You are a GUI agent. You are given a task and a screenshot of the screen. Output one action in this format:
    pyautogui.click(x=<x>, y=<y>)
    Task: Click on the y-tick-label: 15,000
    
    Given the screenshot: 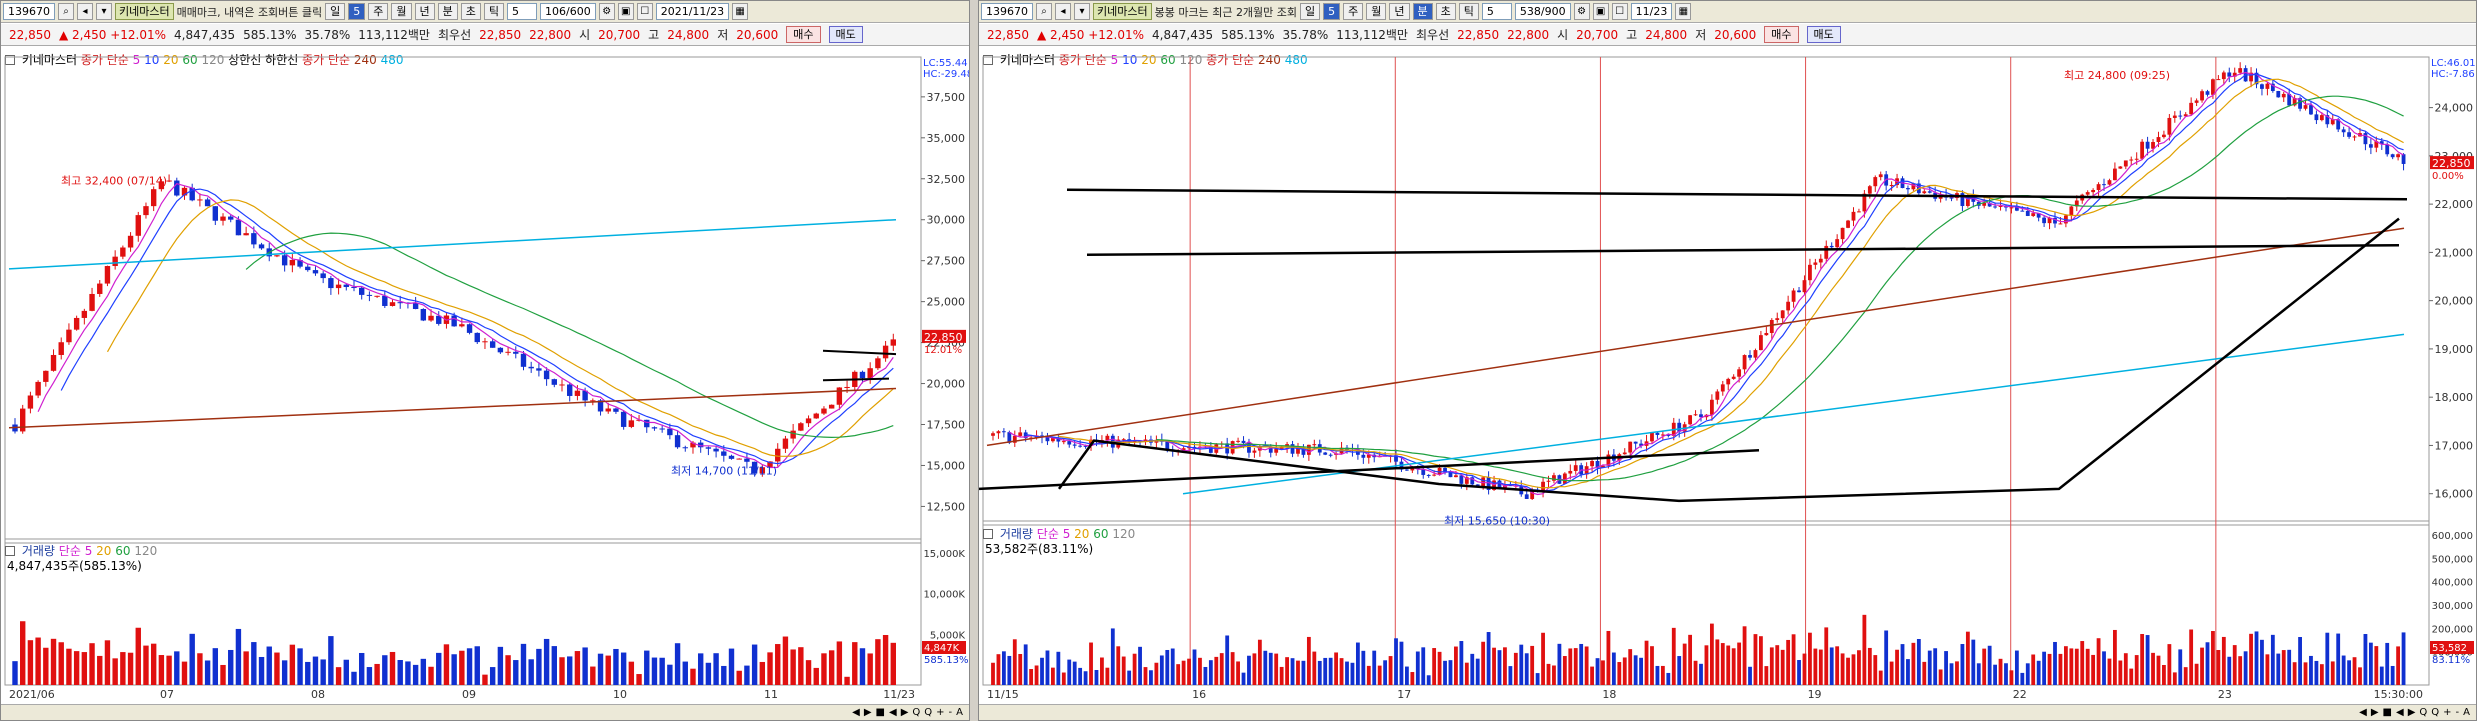 What is the action you would take?
    pyautogui.click(x=946, y=465)
    